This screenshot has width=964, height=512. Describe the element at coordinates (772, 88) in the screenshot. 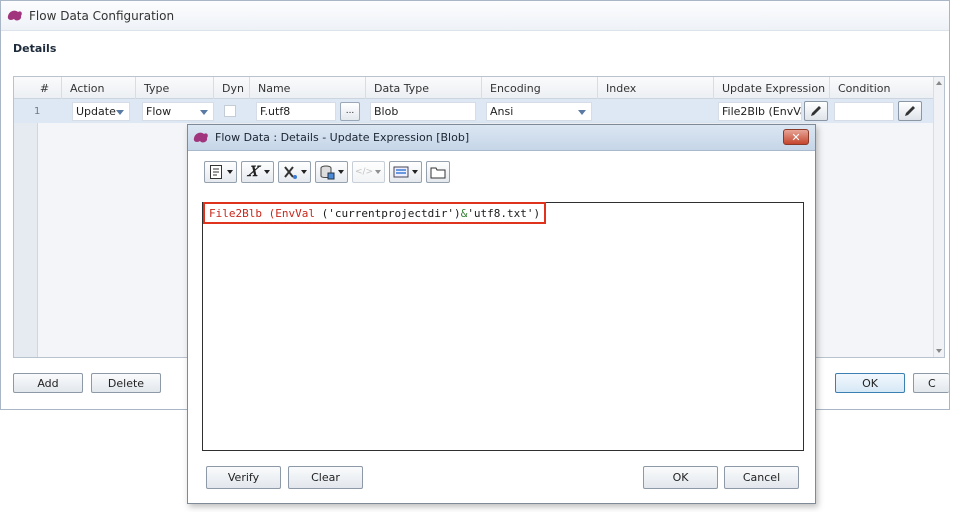

I see `column-header-update-expression: Update Expression` at that location.